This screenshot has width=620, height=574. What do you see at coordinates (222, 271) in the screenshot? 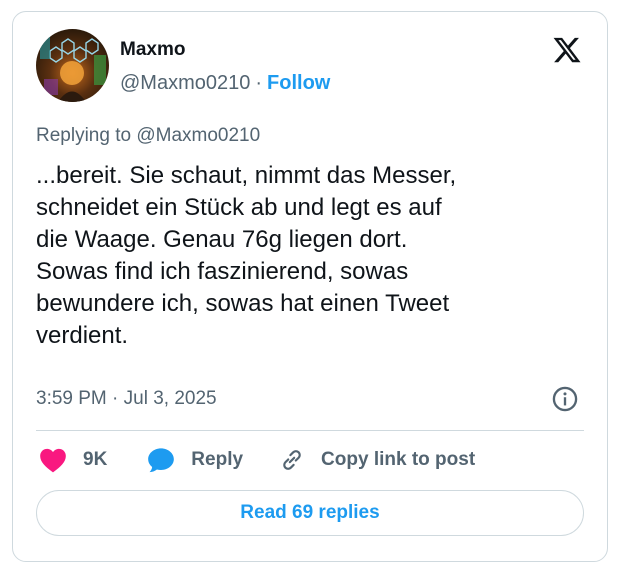
I see `tweet-line: Sowas find ich faszinierend, sowas` at bounding box center [222, 271].